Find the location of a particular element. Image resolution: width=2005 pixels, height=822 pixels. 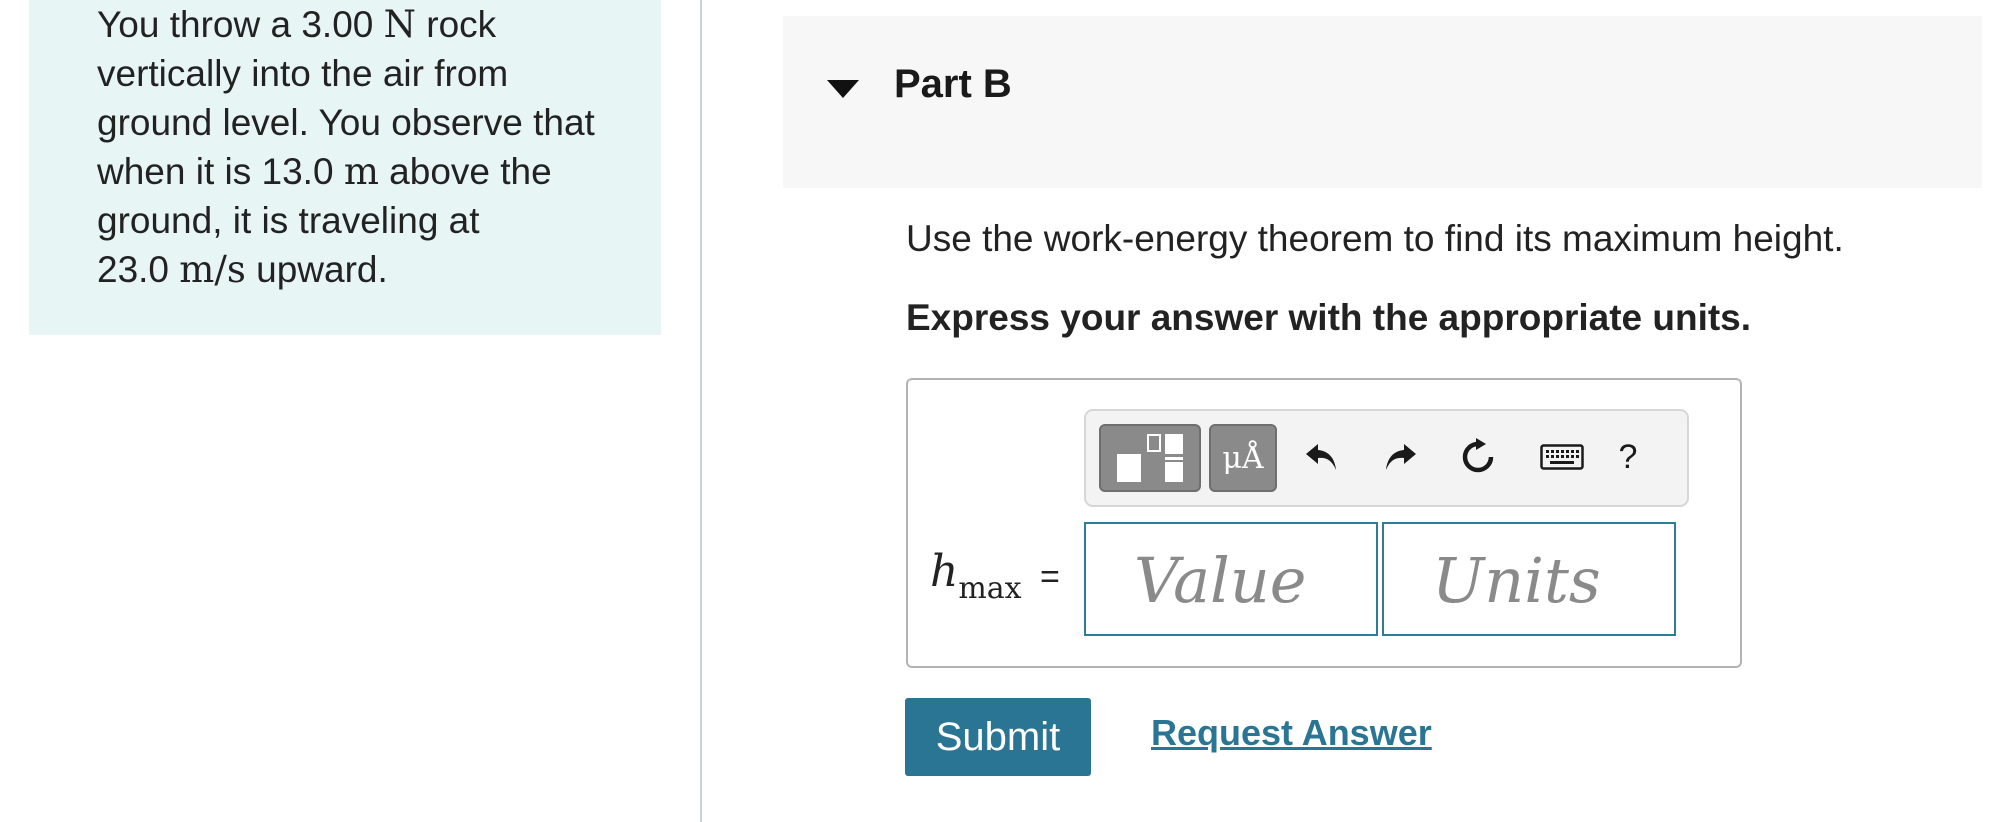

part-title: Part B is located at coordinates (953, 84).